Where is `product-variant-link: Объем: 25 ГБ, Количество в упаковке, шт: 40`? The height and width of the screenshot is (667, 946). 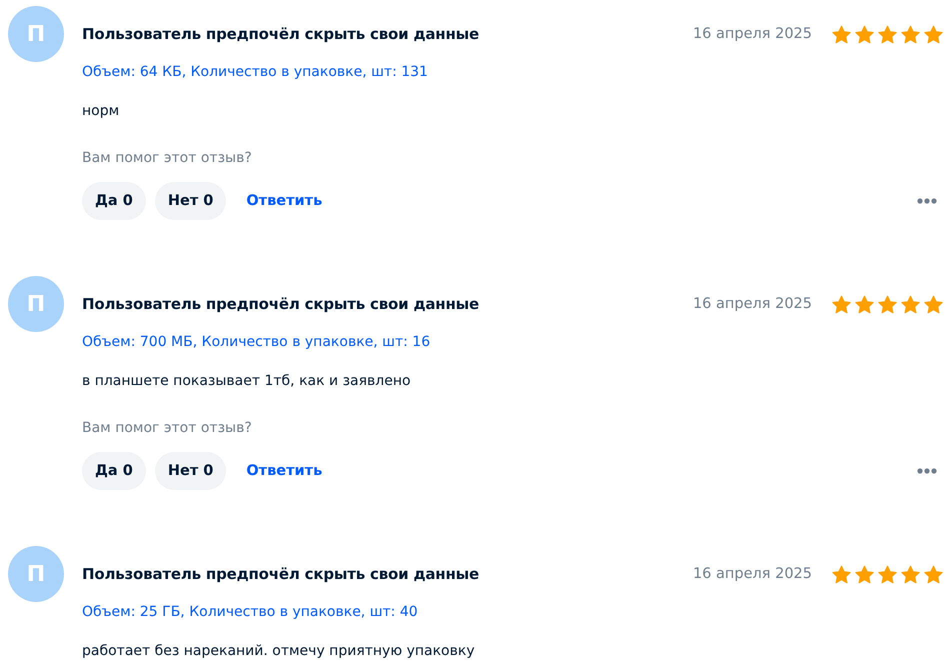
product-variant-link: Объем: 25 ГБ, Количество в упаковке, шт: 40 is located at coordinates (250, 612).